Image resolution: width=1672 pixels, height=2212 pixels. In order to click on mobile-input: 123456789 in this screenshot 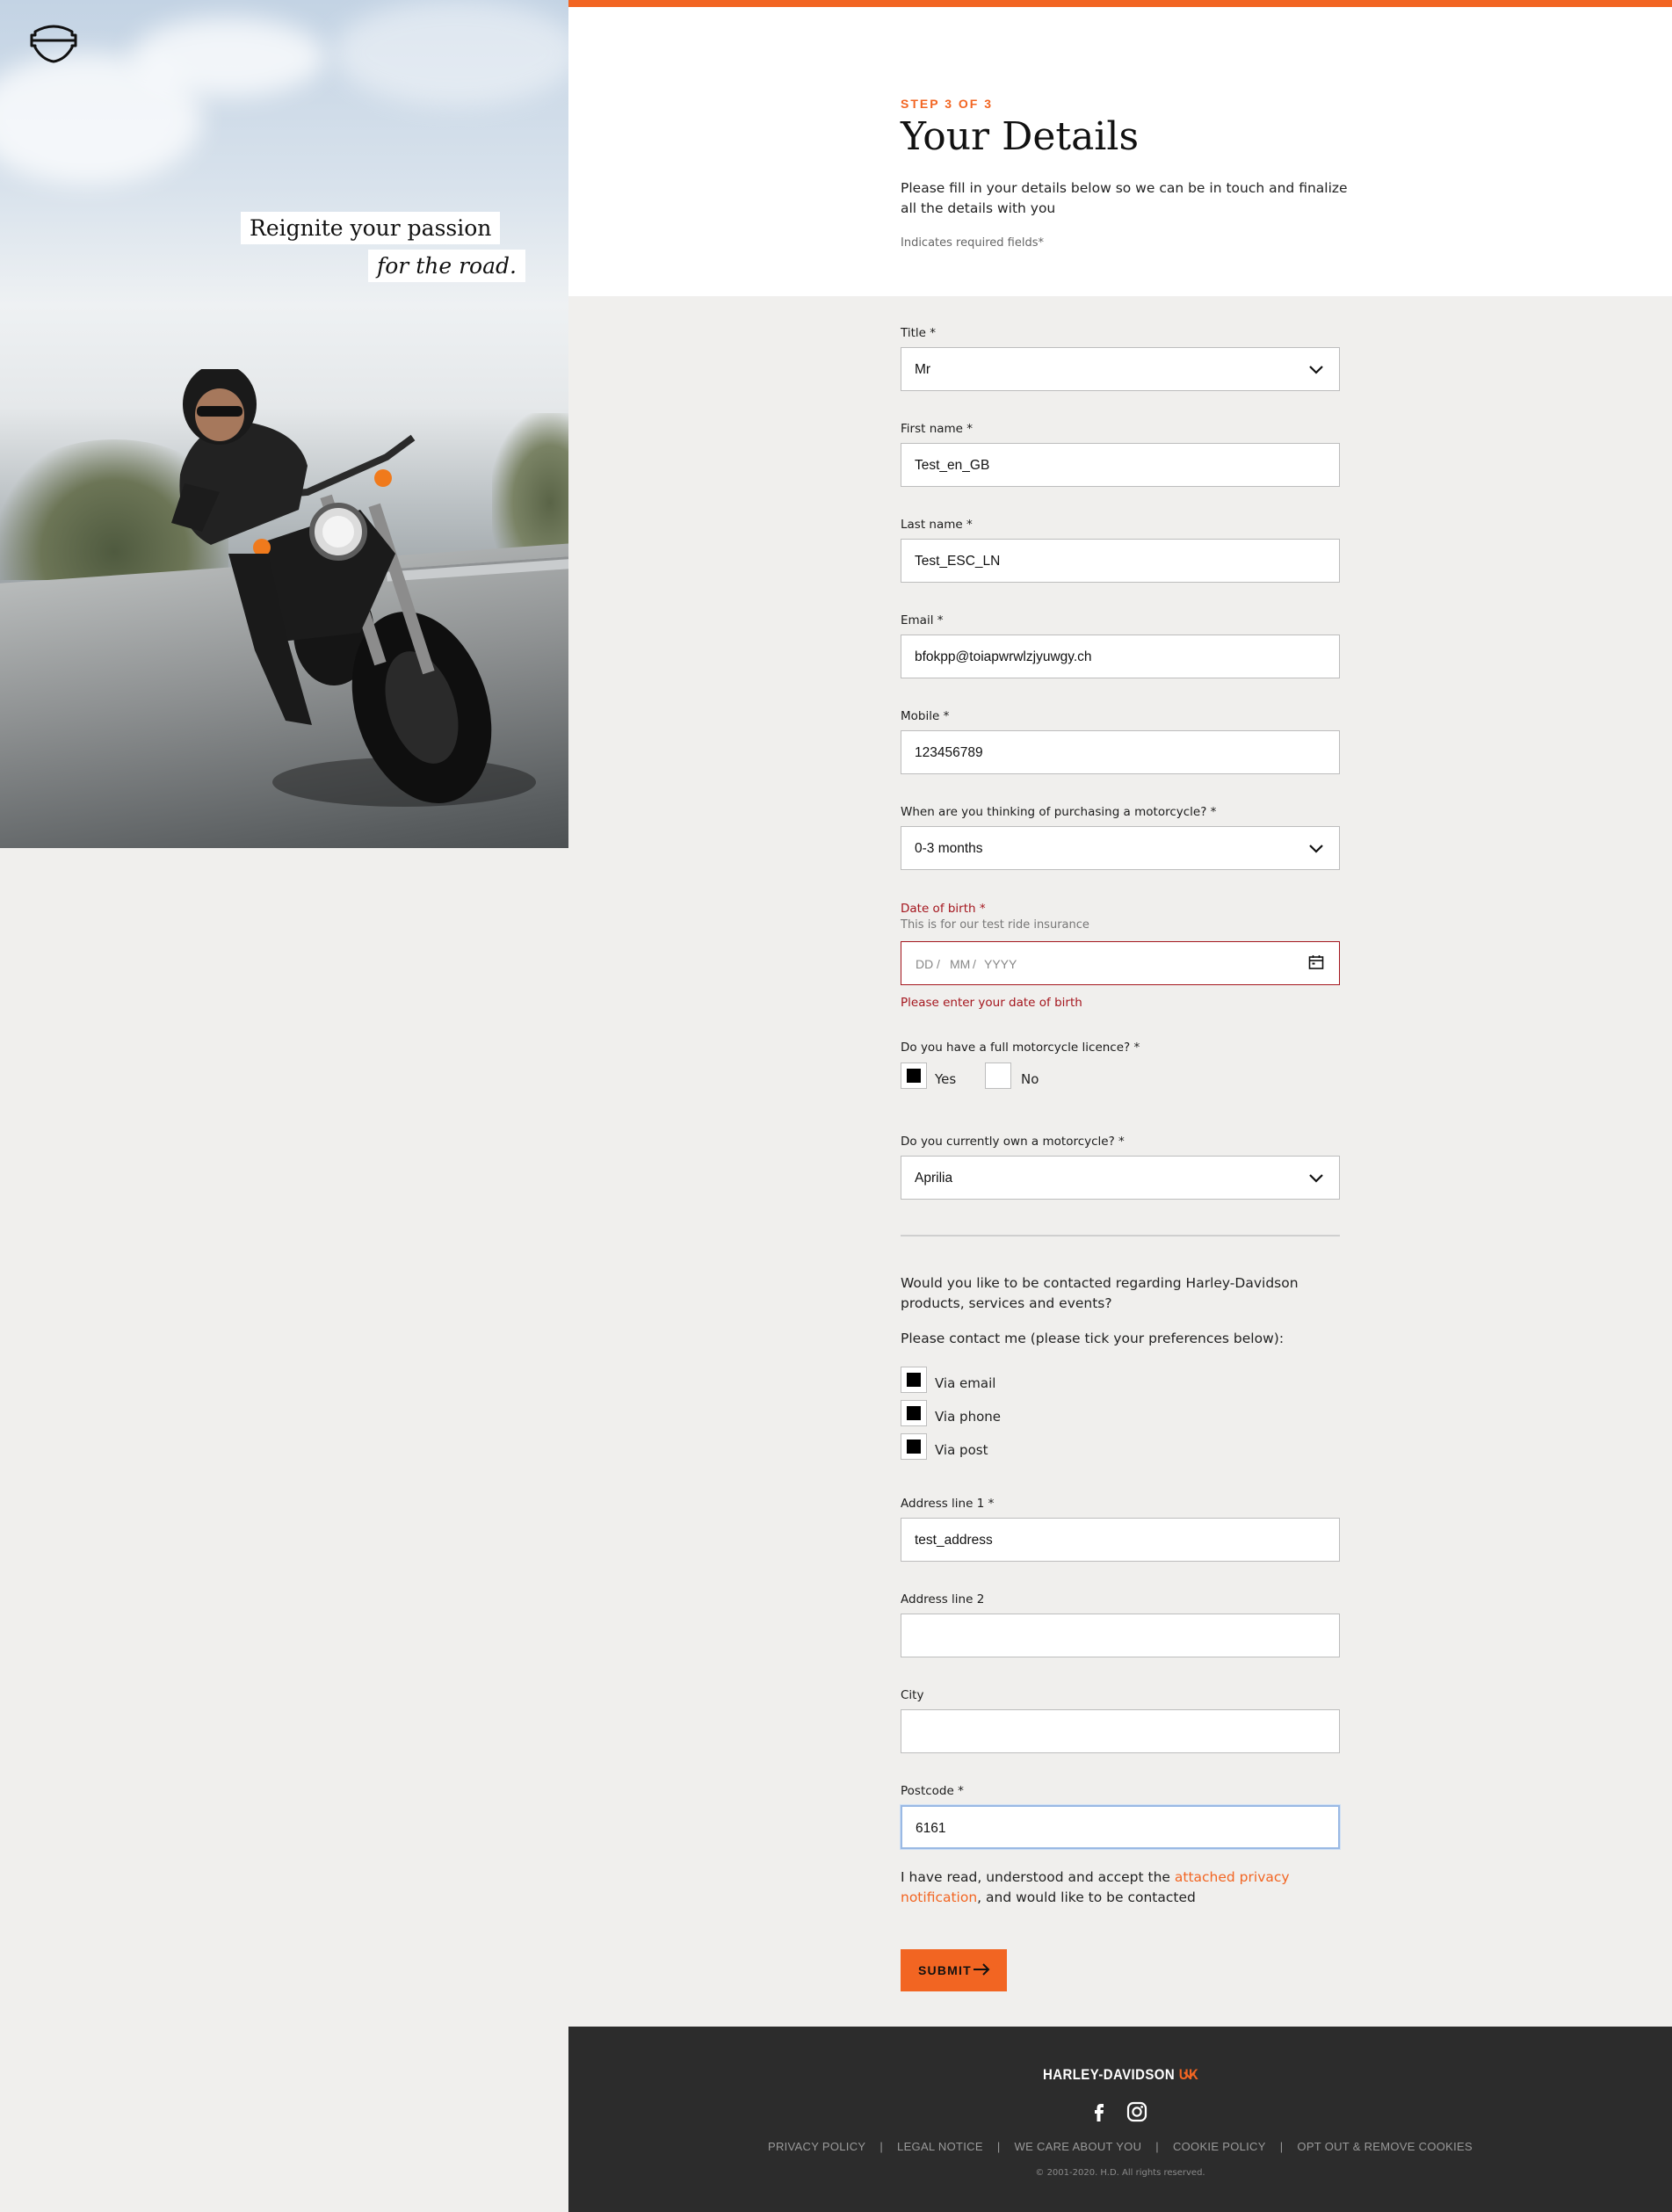, I will do `click(1120, 752)`.